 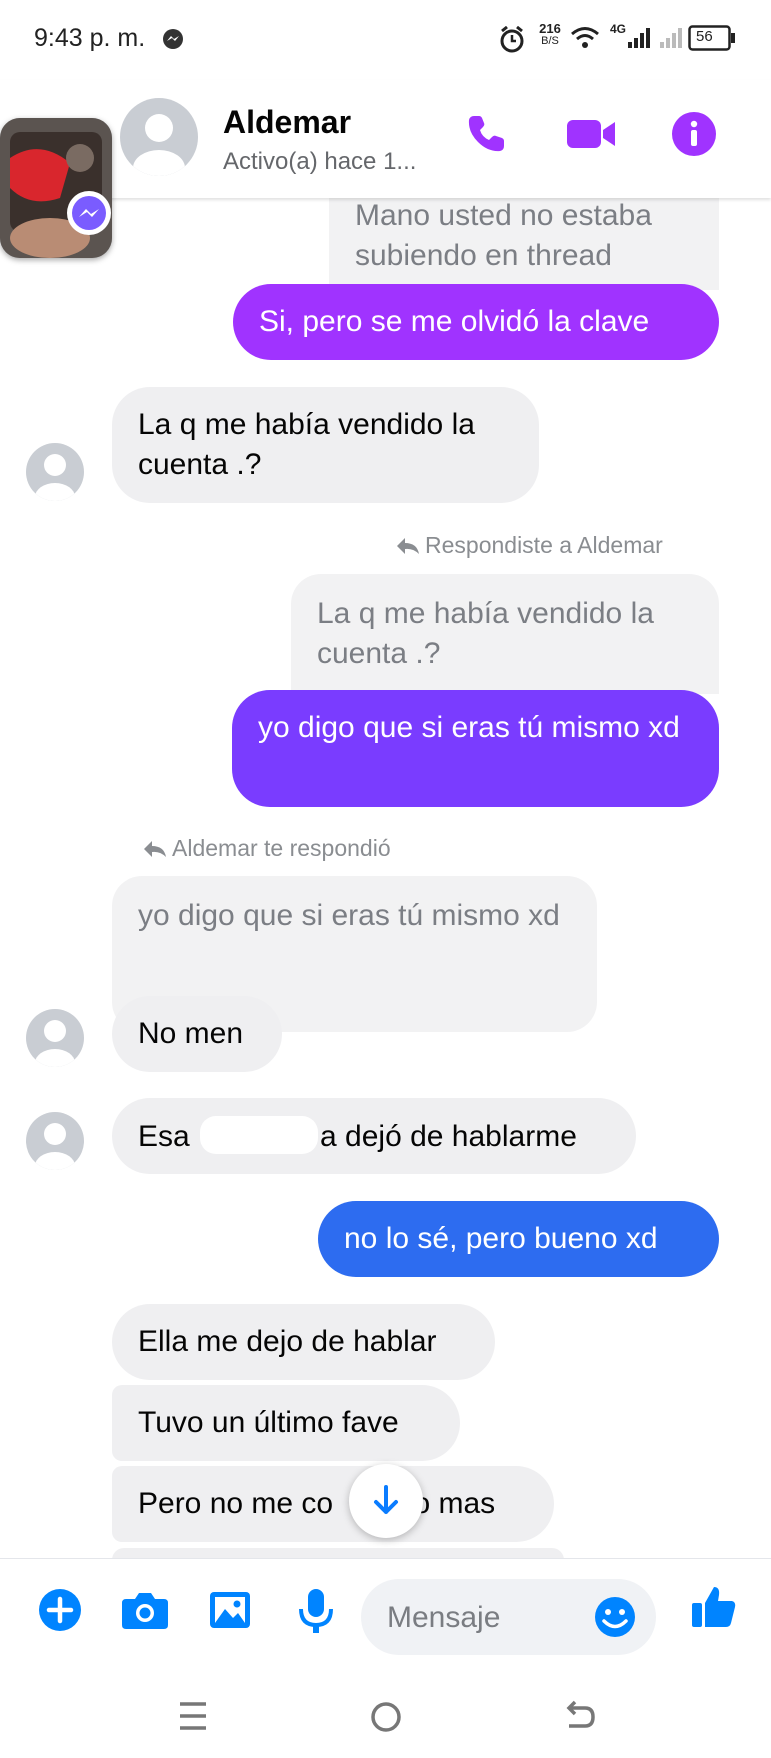 What do you see at coordinates (655, 40) in the screenshot?
I see `signal-icon` at bounding box center [655, 40].